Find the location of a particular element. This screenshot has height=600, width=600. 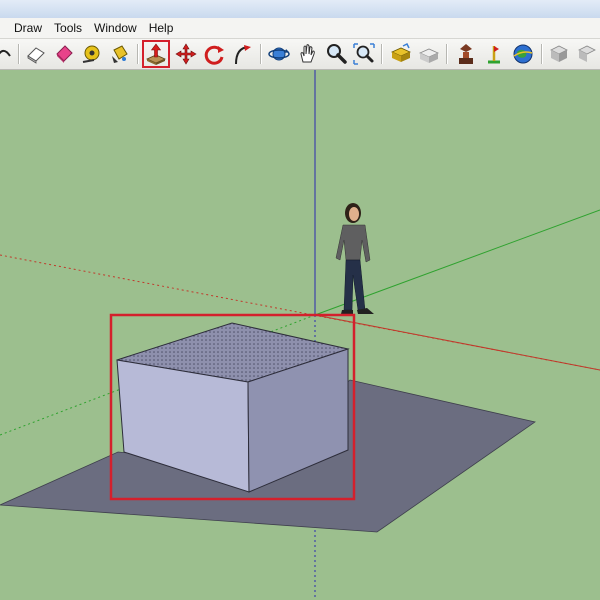

arc-tool-button is located at coordinates (7, 54).